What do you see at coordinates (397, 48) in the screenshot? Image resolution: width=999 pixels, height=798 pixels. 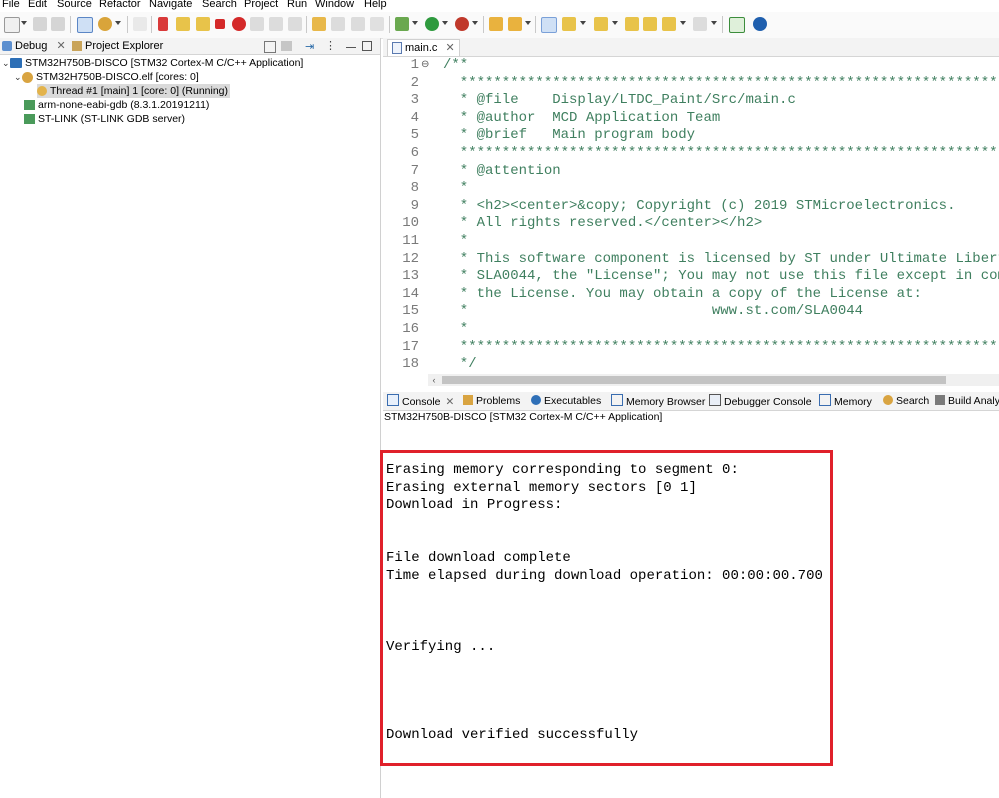 I see `c-file-icon` at bounding box center [397, 48].